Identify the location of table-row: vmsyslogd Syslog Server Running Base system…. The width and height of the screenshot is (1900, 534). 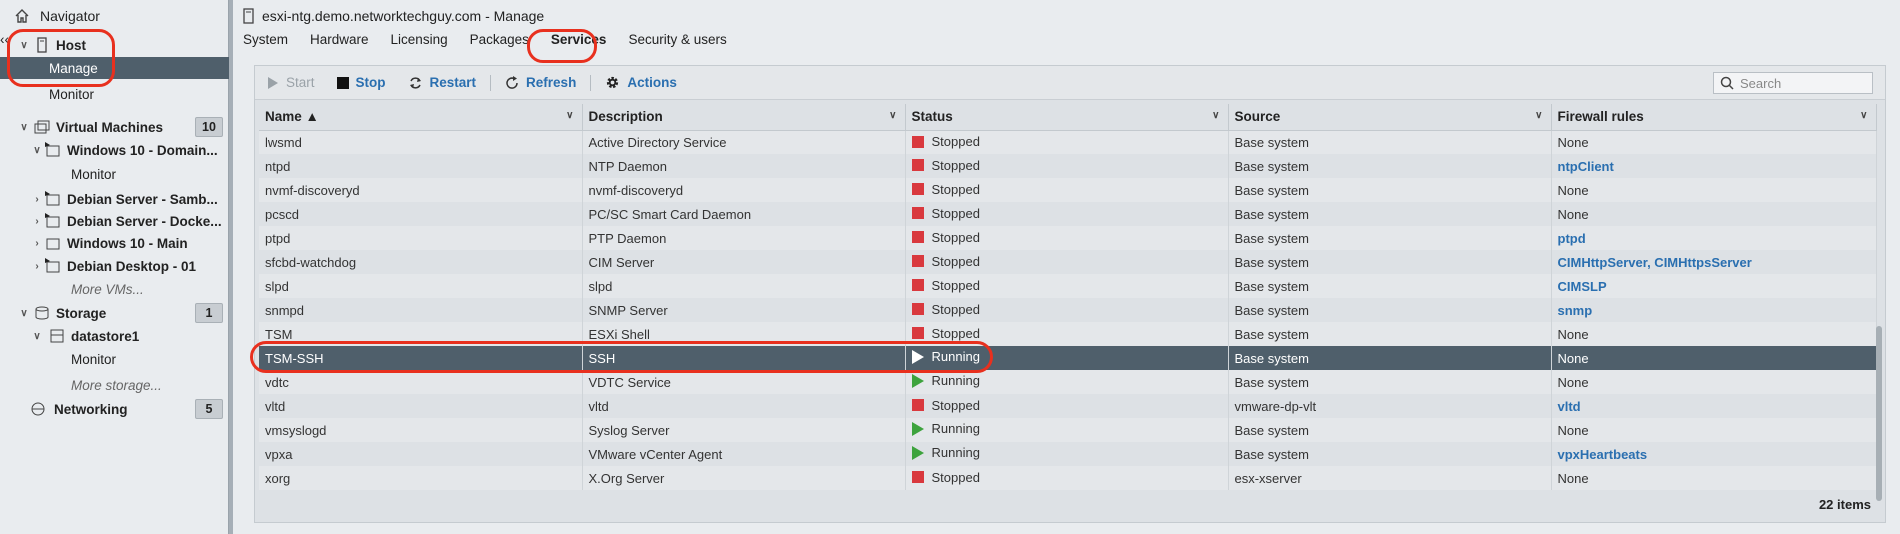
(1068, 430).